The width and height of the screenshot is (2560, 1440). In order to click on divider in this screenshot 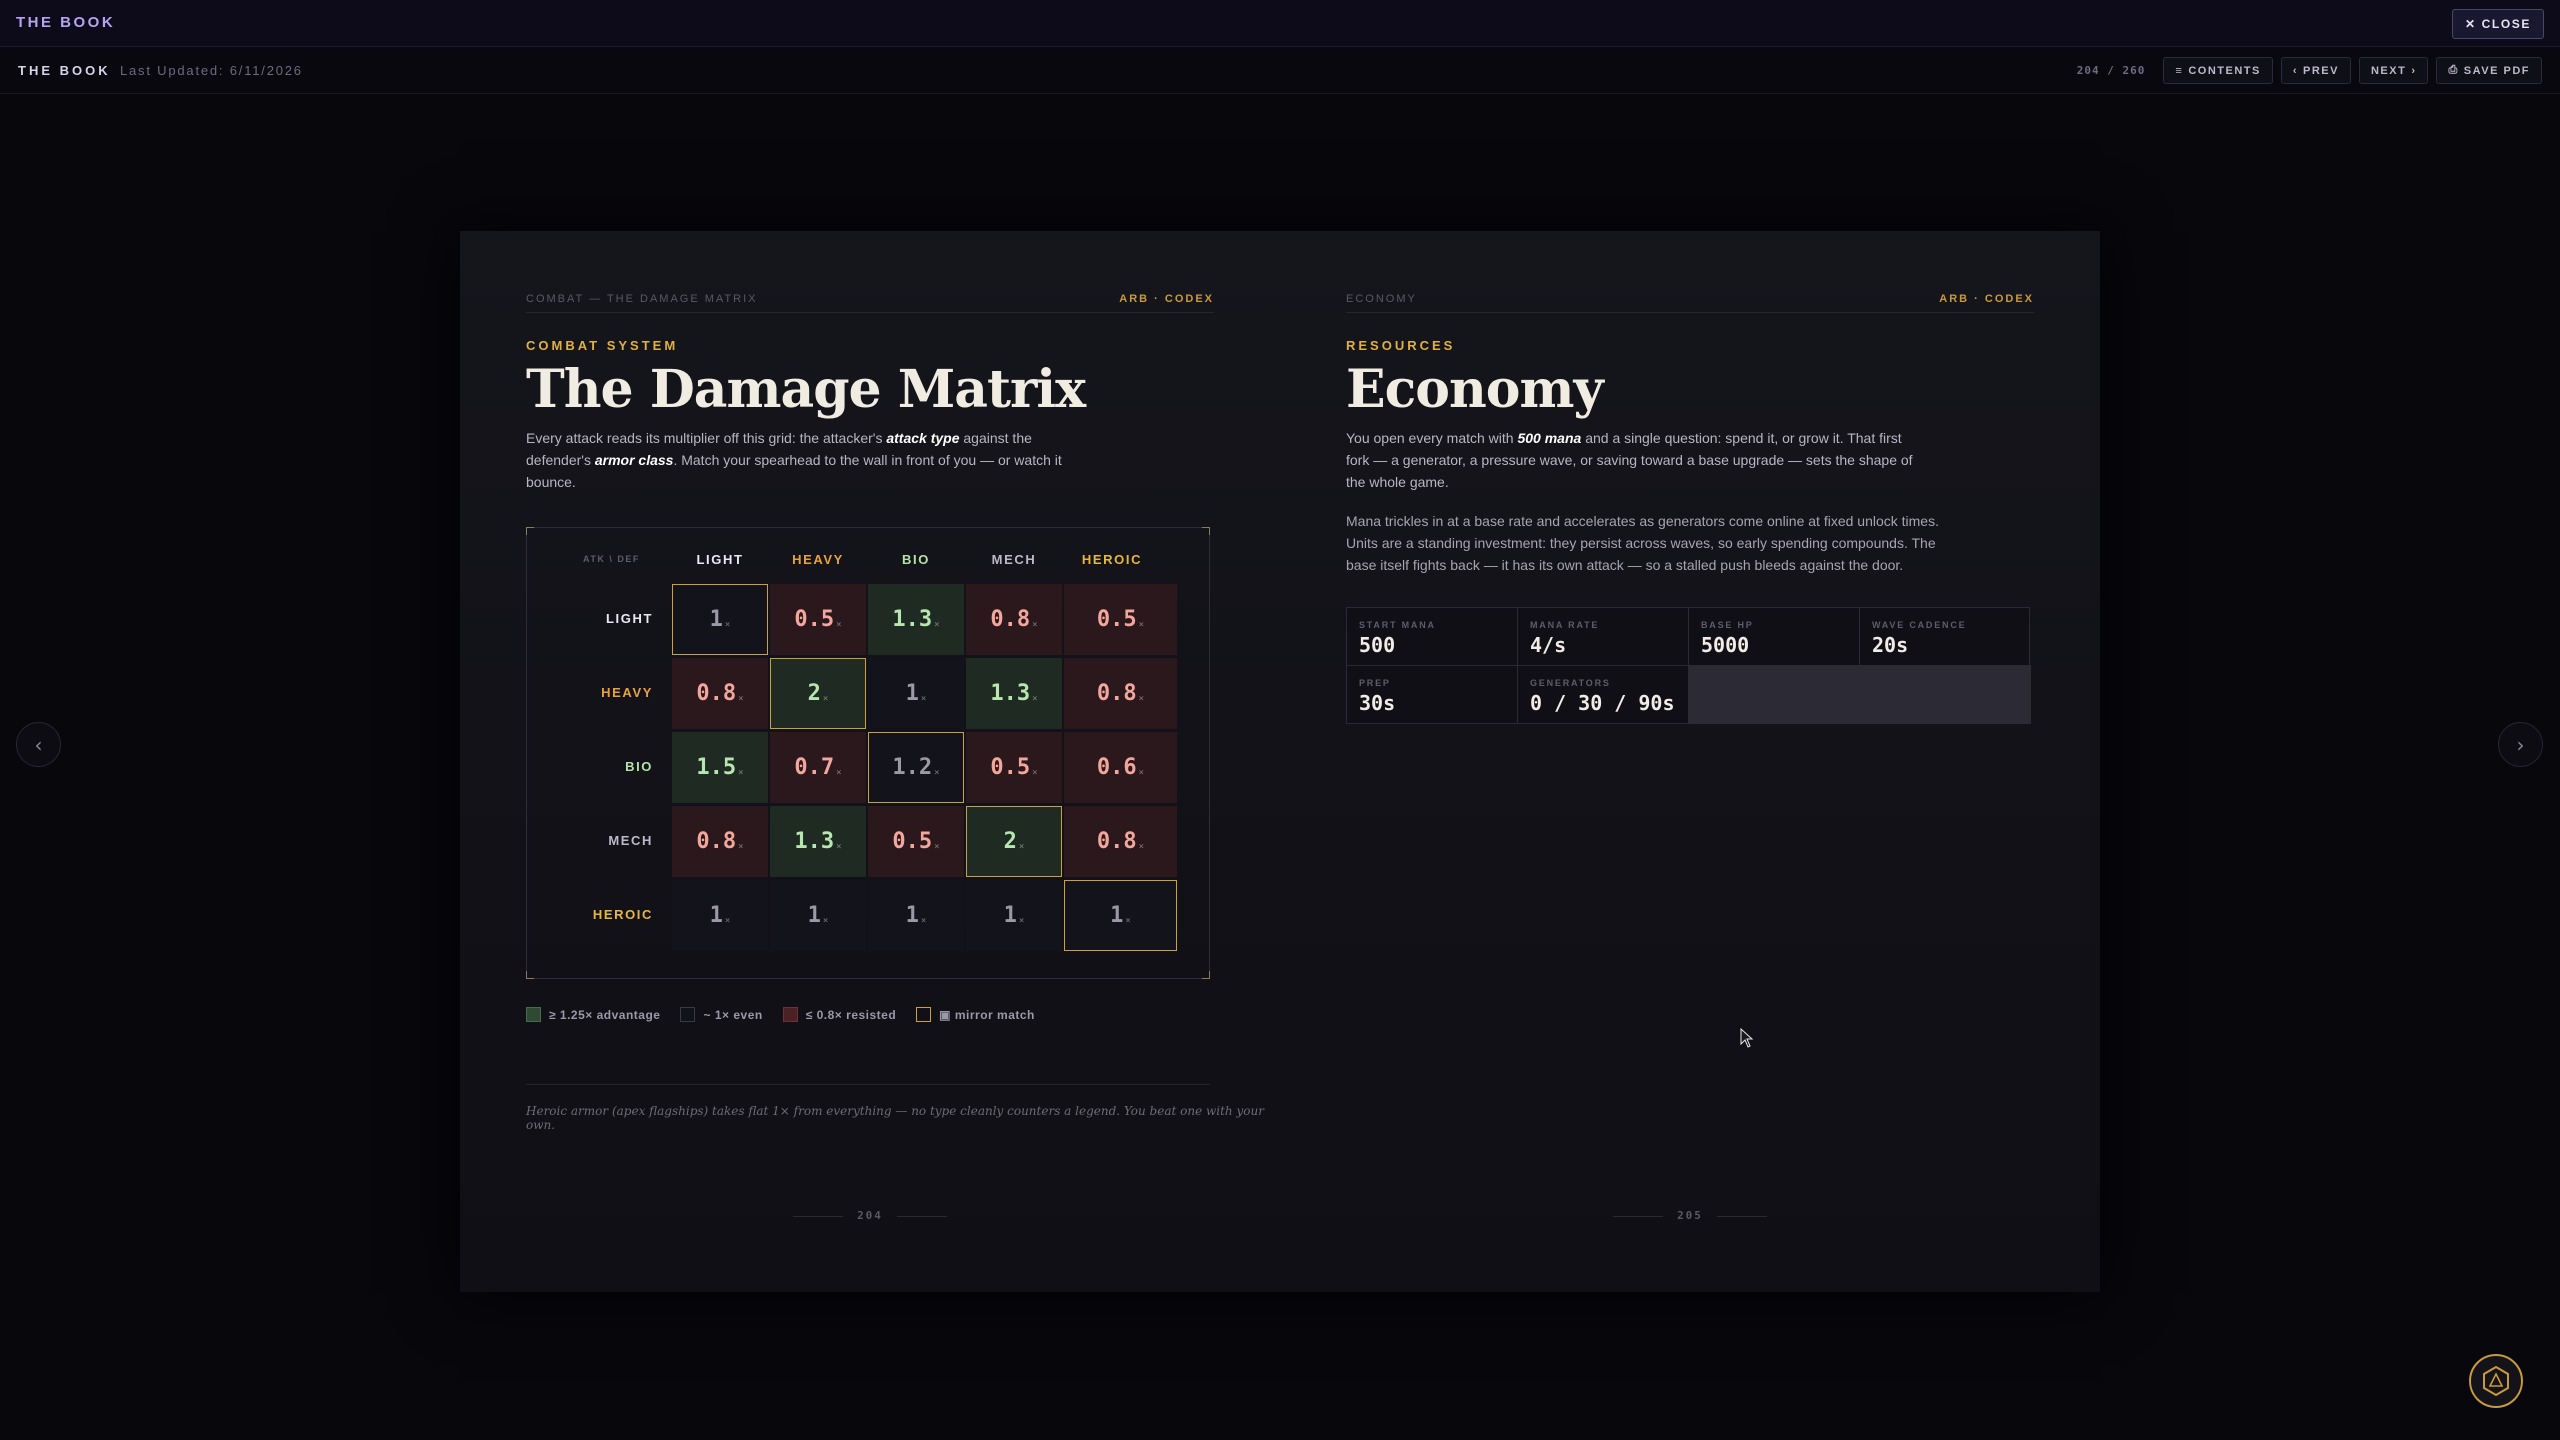, I will do `click(868, 1084)`.